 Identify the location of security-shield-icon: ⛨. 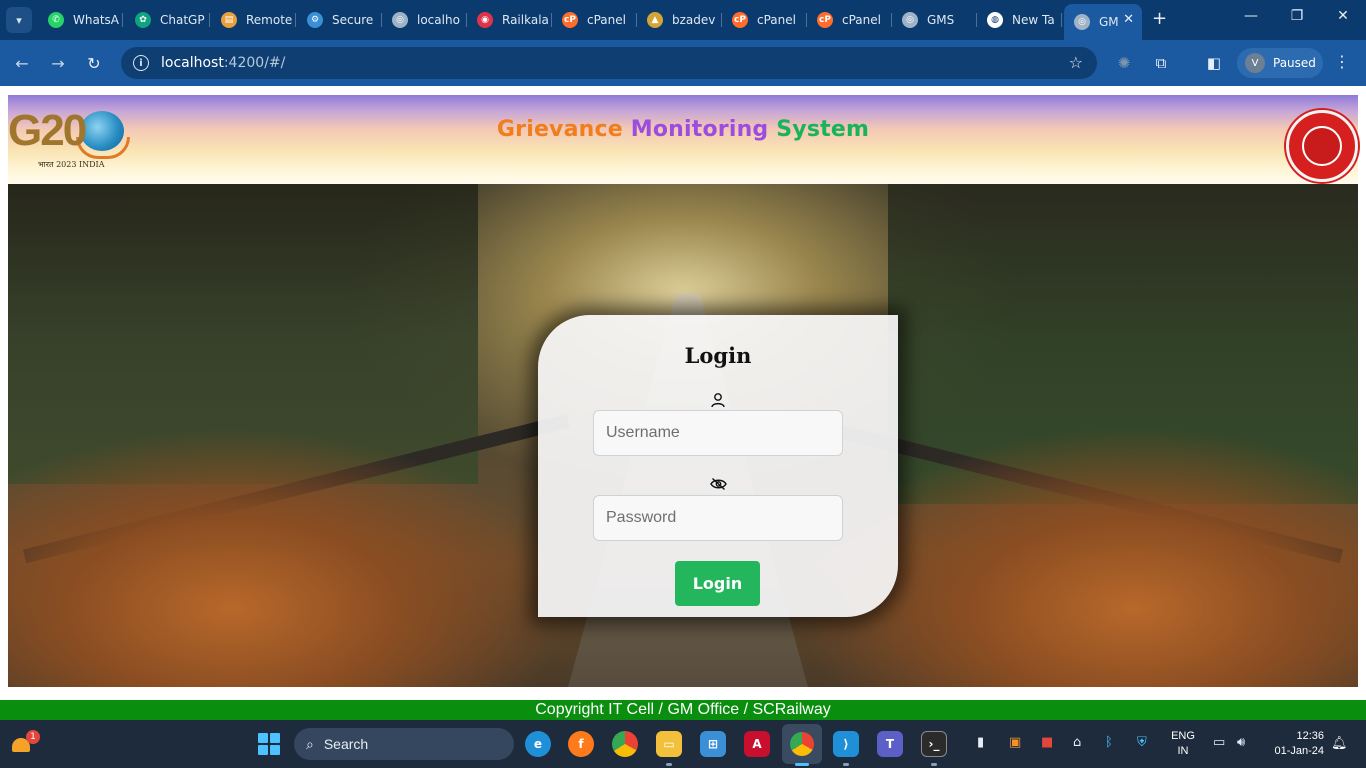
(1142, 742).